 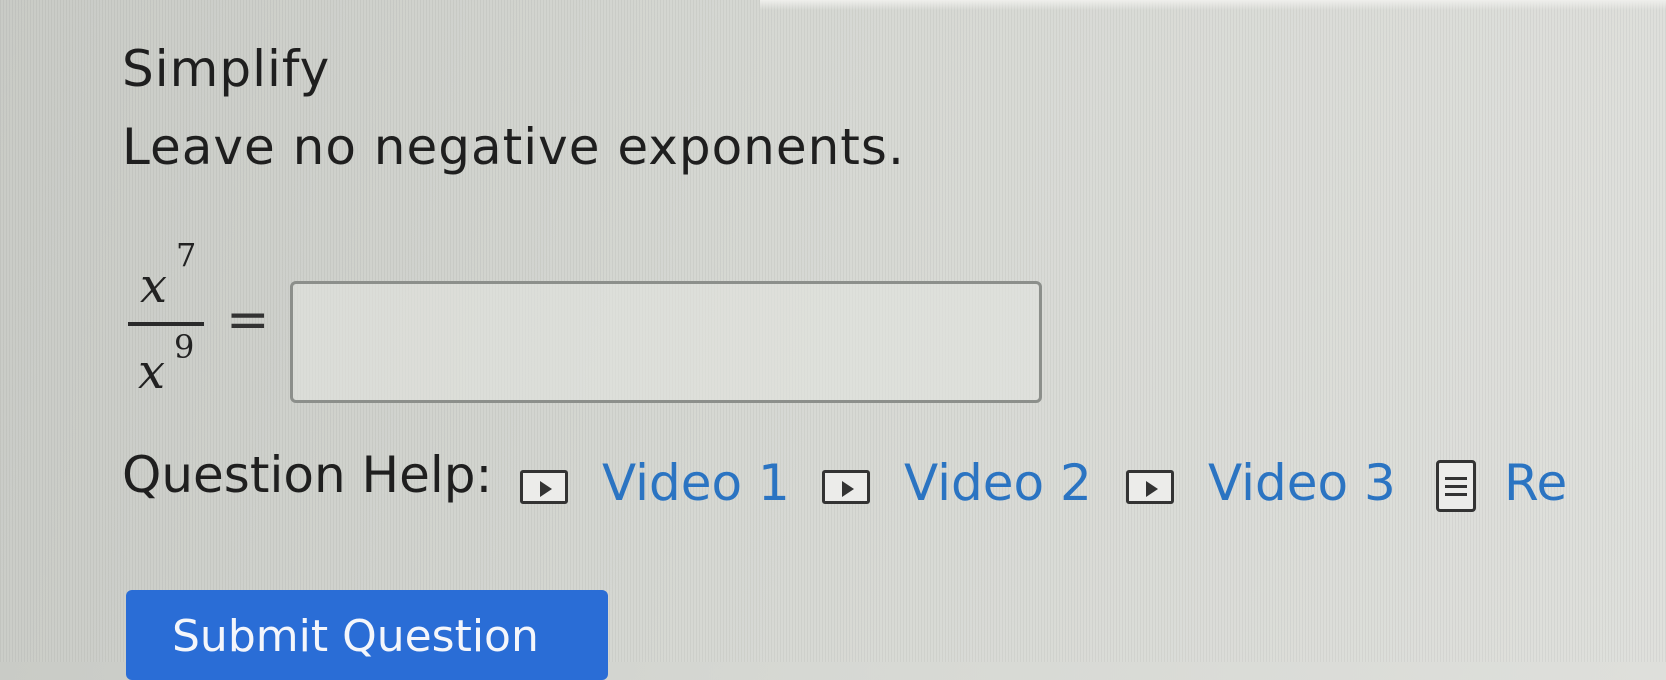 I want to click on denominator-exponent: 9, so click(x=184, y=347).